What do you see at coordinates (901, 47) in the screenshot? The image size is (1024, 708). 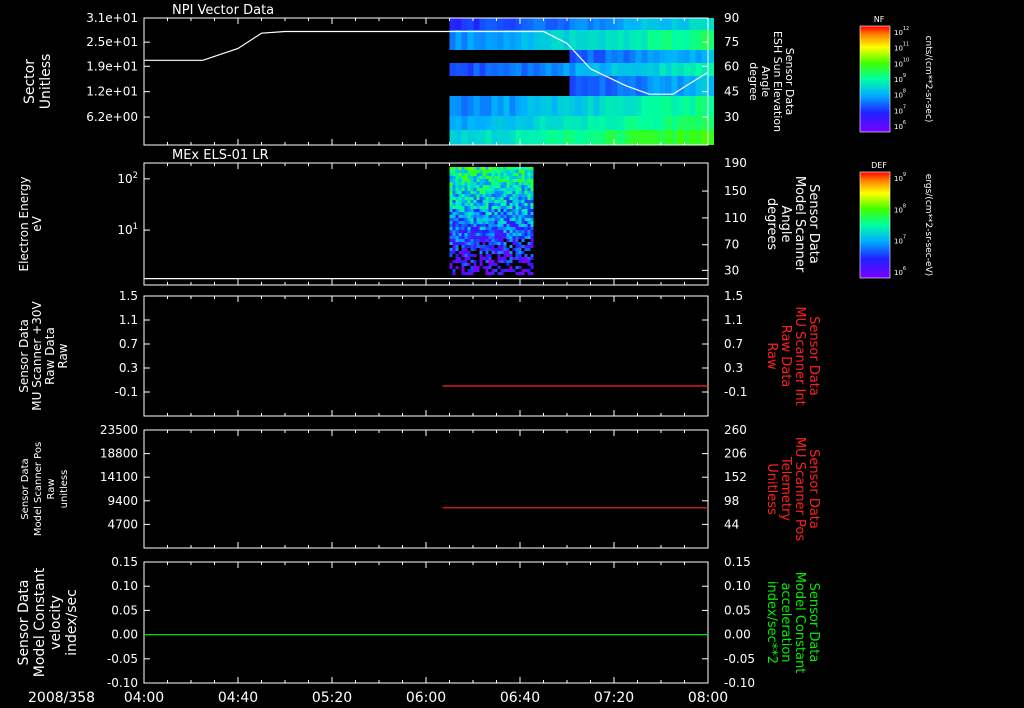 I see `colorbar-tick-label: 1011` at bounding box center [901, 47].